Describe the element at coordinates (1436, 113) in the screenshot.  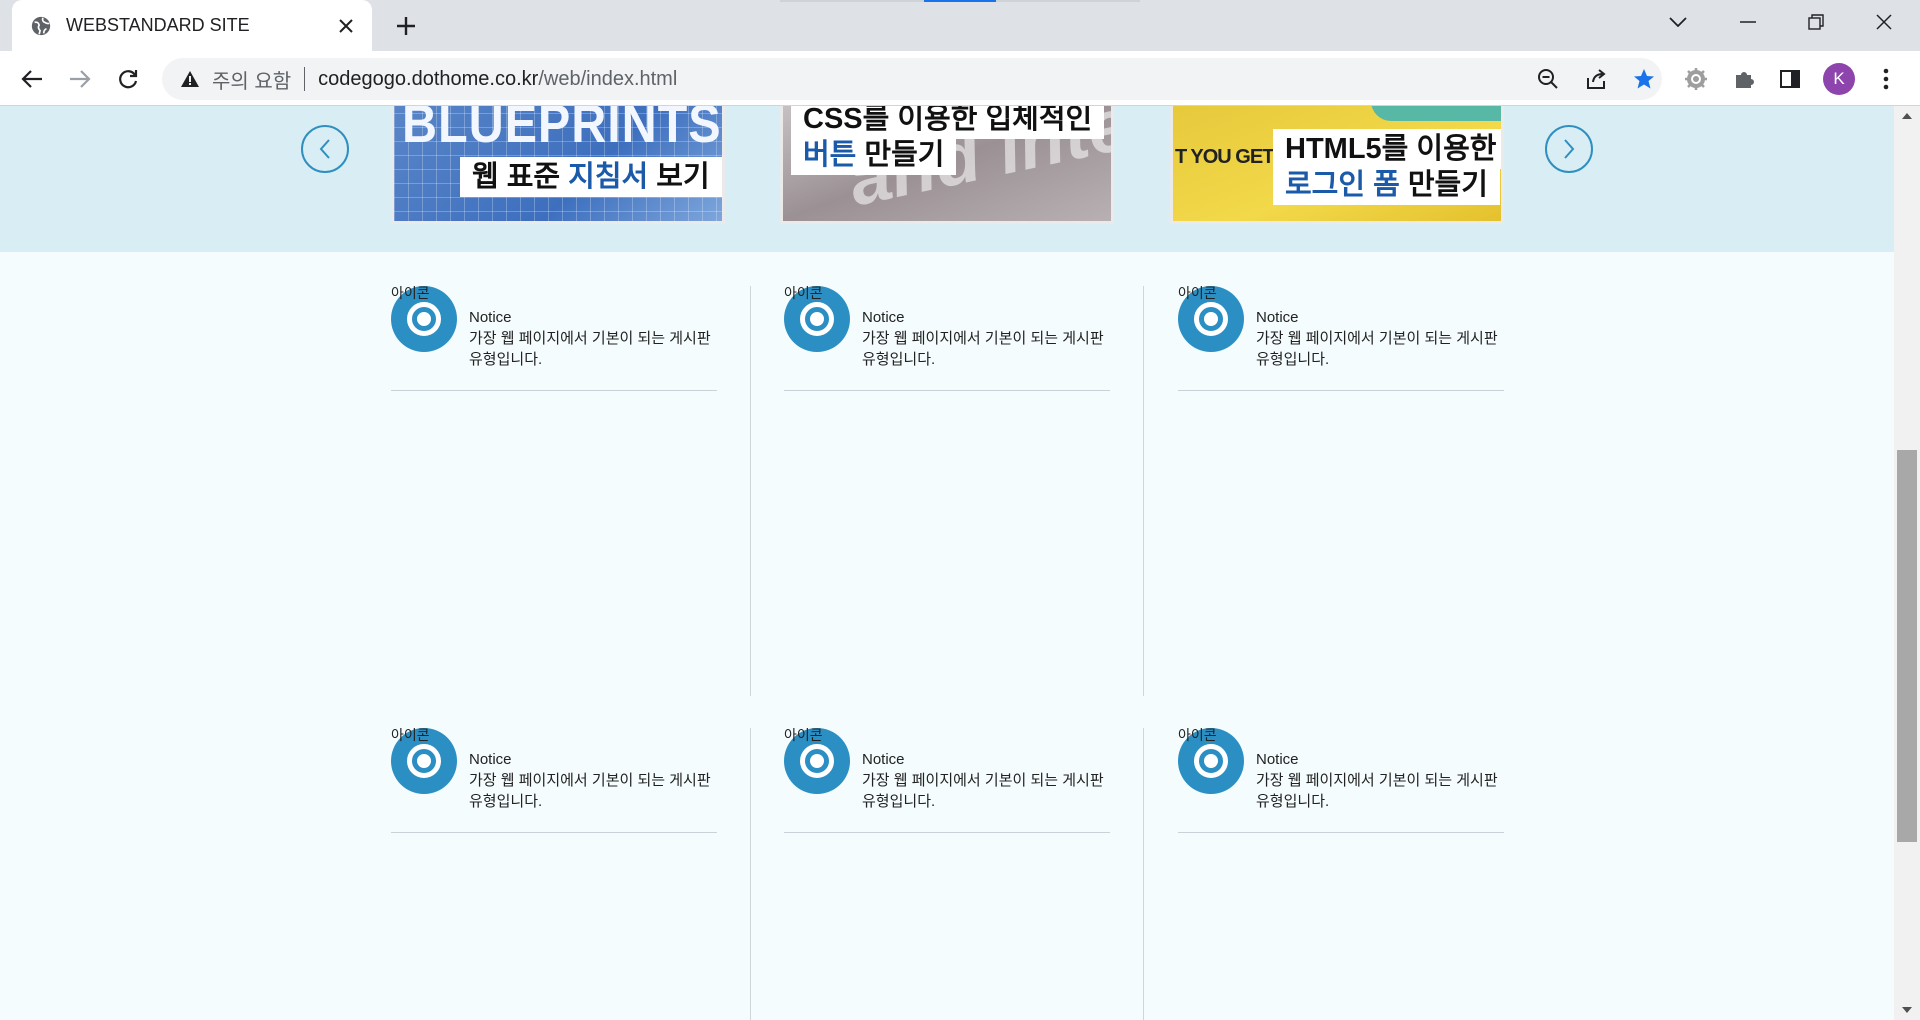
I see `slide-decoration` at that location.